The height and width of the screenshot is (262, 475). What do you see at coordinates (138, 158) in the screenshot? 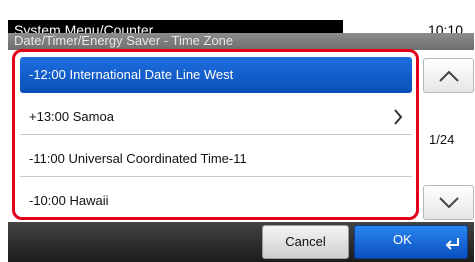
I see `list-item-label: -11:00 Universal Coordinated Time-11` at bounding box center [138, 158].